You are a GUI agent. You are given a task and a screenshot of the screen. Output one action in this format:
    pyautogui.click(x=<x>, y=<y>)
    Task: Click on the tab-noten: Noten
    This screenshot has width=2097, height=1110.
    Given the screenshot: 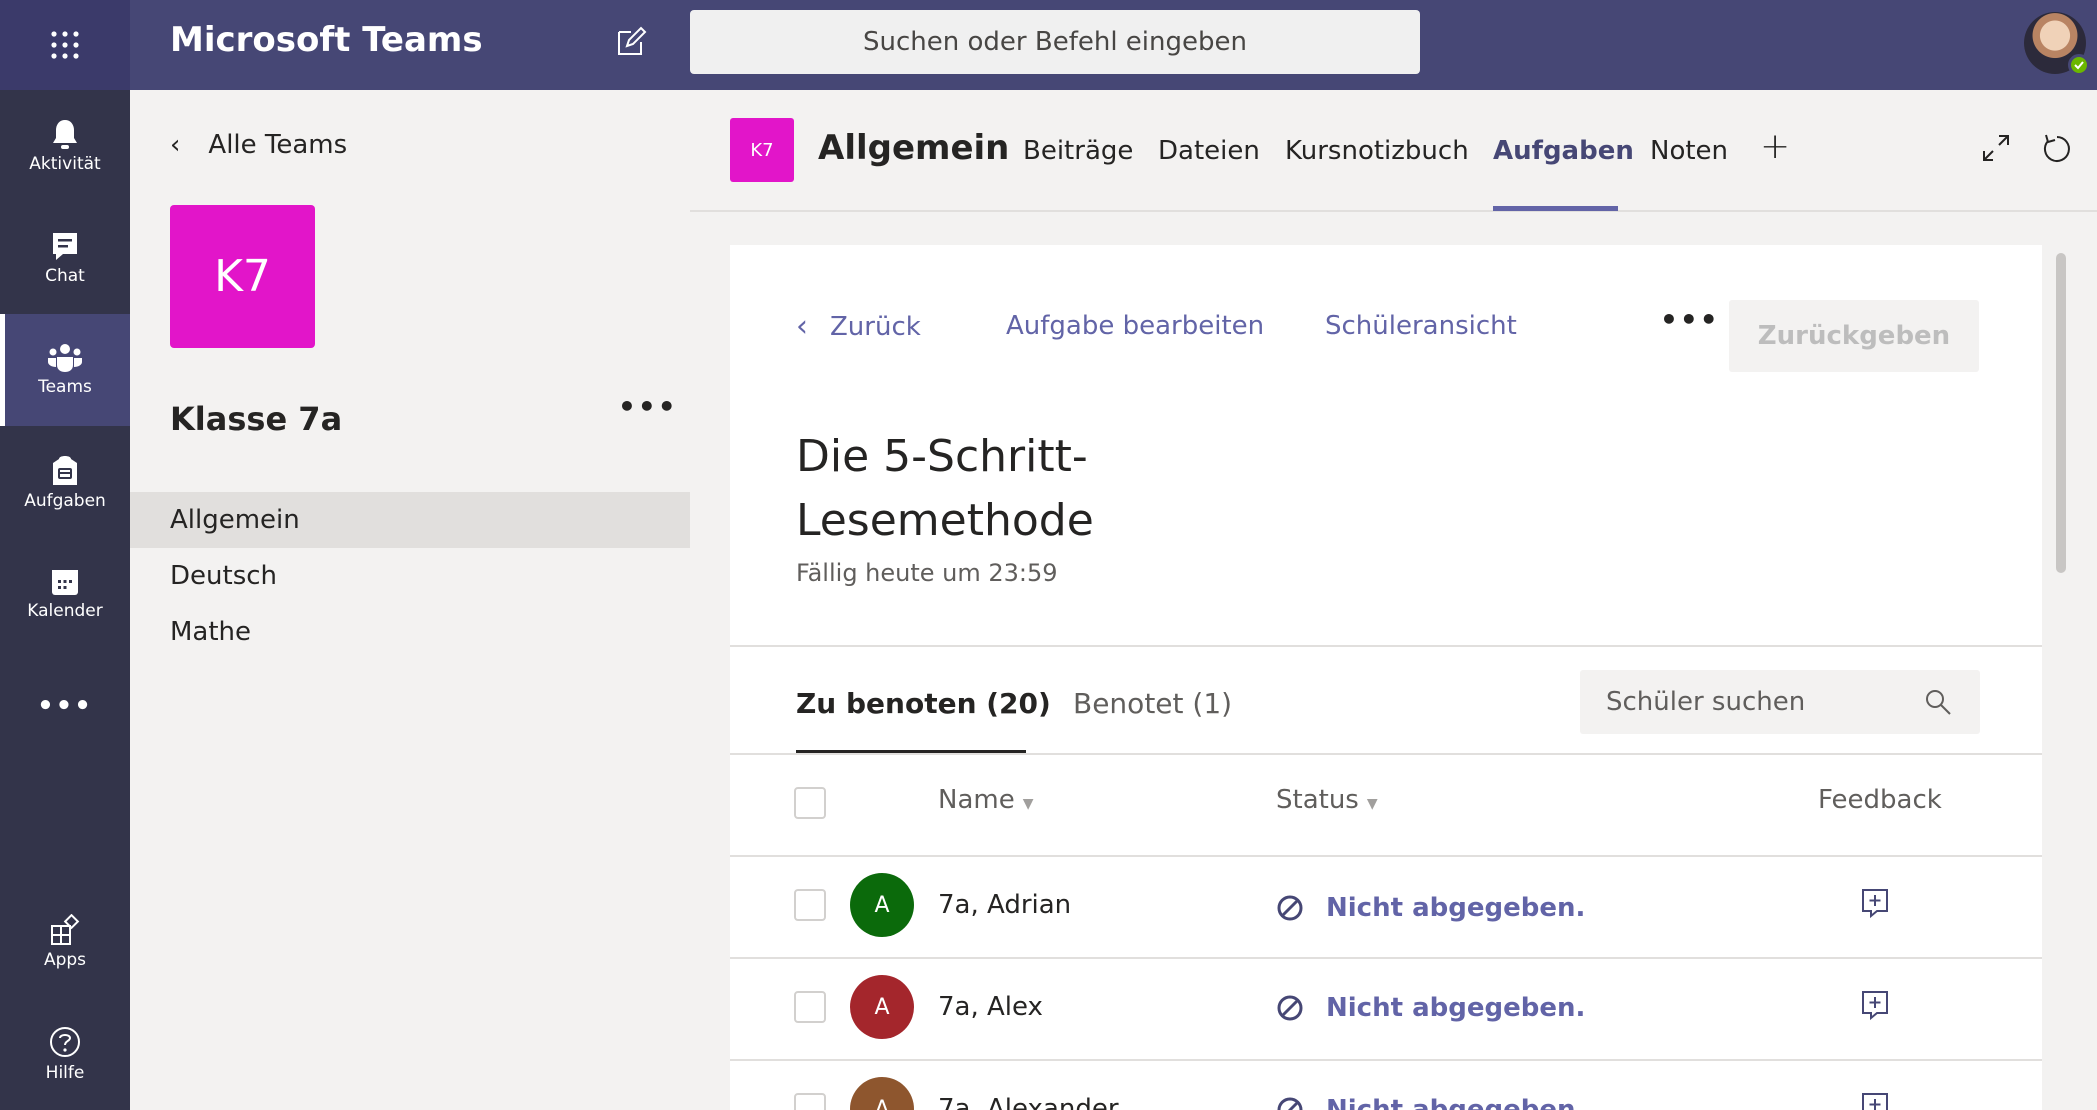 What is the action you would take?
    pyautogui.click(x=1689, y=151)
    